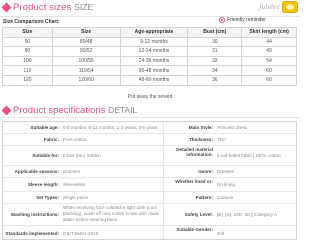 The height and width of the screenshot is (241, 320). I want to click on table-cell: 49, so click(269, 51).